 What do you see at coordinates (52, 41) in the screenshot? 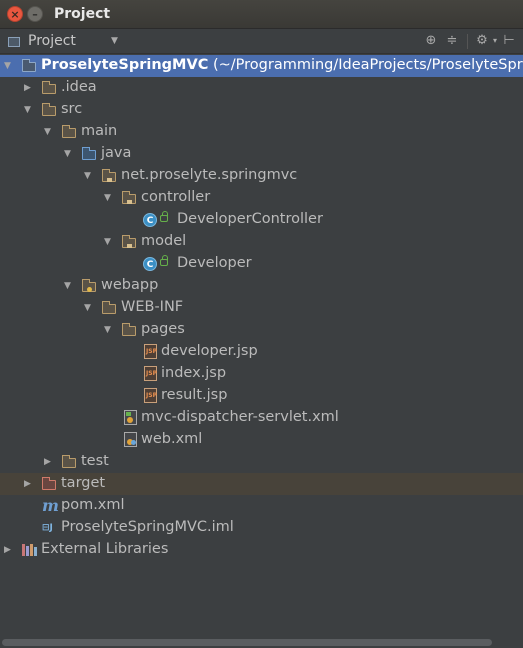
I see `view-selector-label: Project` at bounding box center [52, 41].